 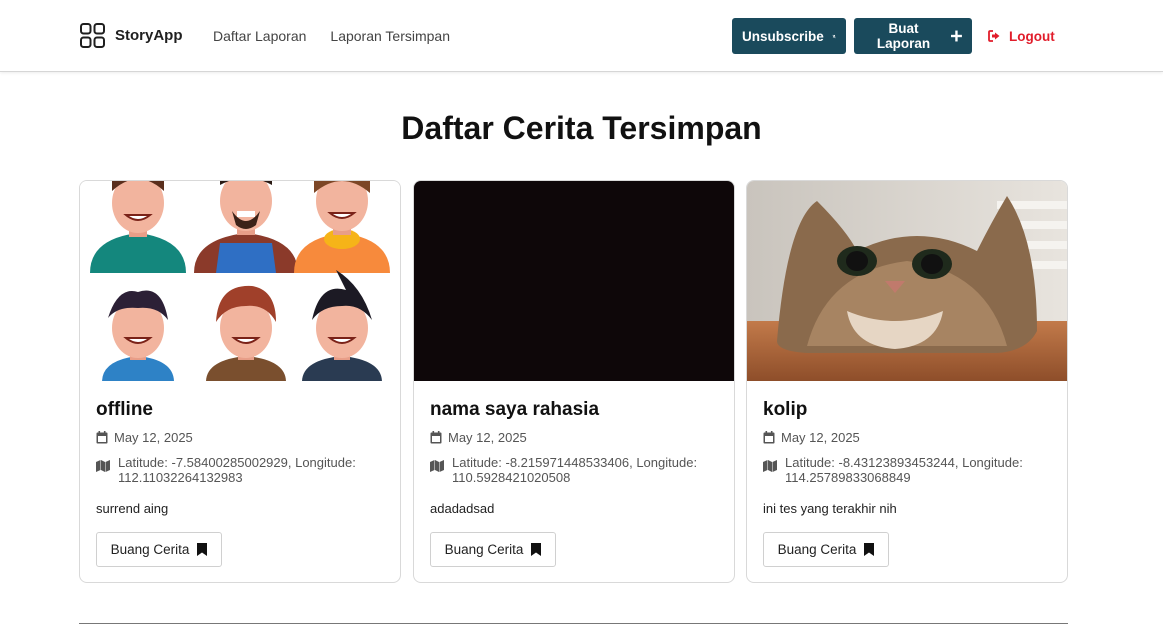 What do you see at coordinates (581, 128) in the screenshot?
I see `page-title: Daftar Cerita Tersimpan` at bounding box center [581, 128].